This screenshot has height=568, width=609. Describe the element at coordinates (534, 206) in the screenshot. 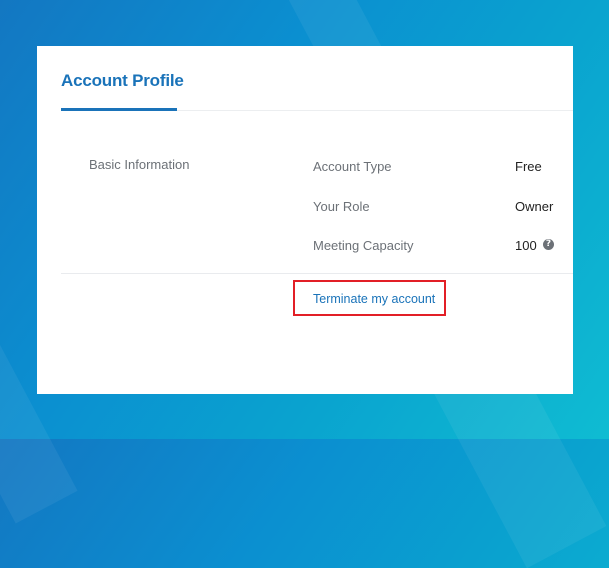

I see `your-role-value: Owner` at that location.